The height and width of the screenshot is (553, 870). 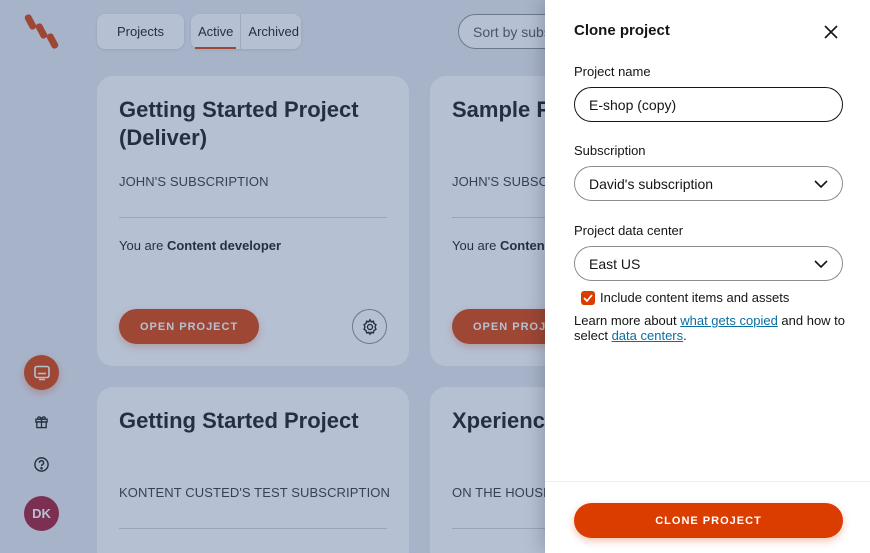 I want to click on what-gets-copied-link: what gets copied, so click(x=729, y=320).